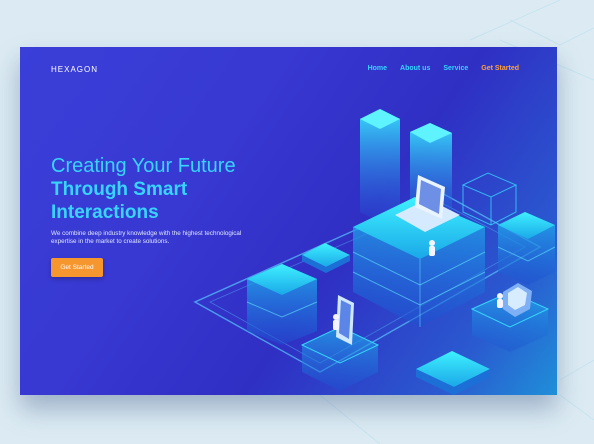 The image size is (594, 444). Describe the element at coordinates (326, 258) in the screenshot. I see `tile-small` at that location.